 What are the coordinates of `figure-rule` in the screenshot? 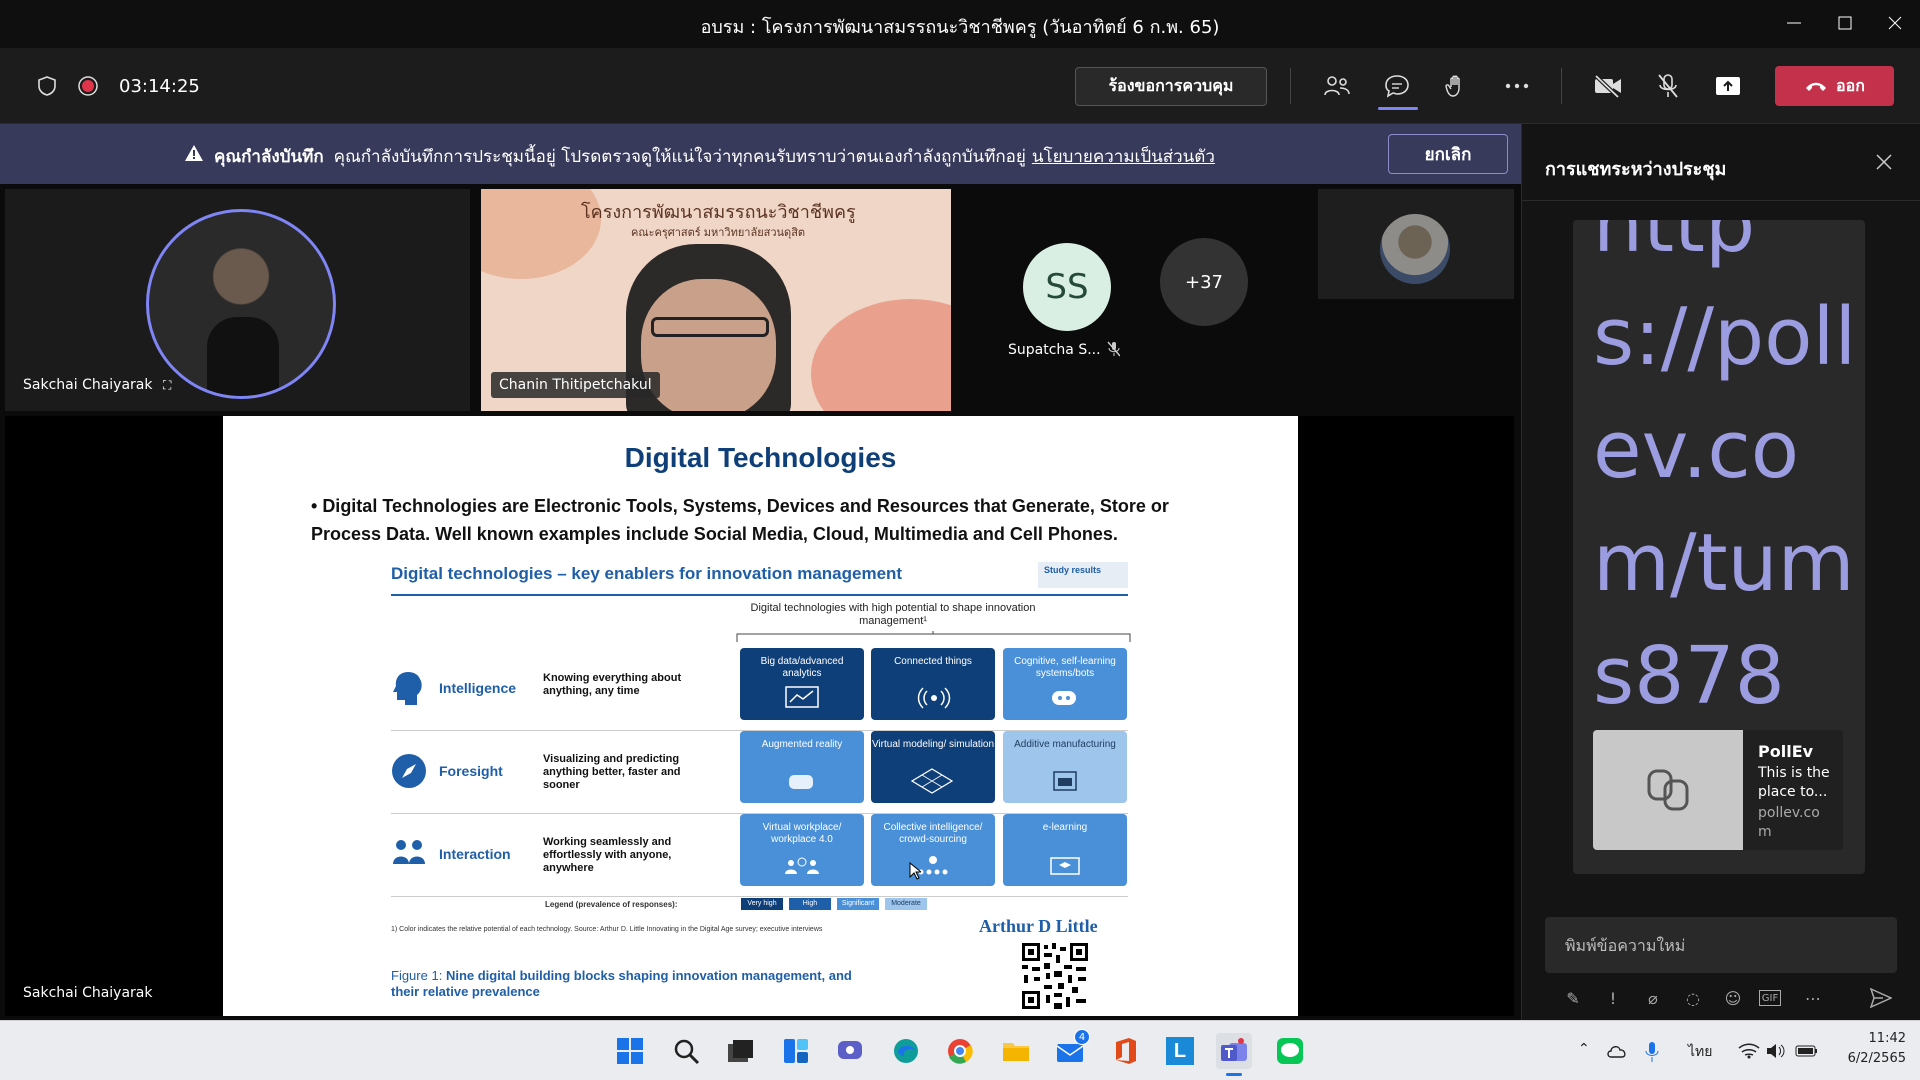 It's located at (759, 595).